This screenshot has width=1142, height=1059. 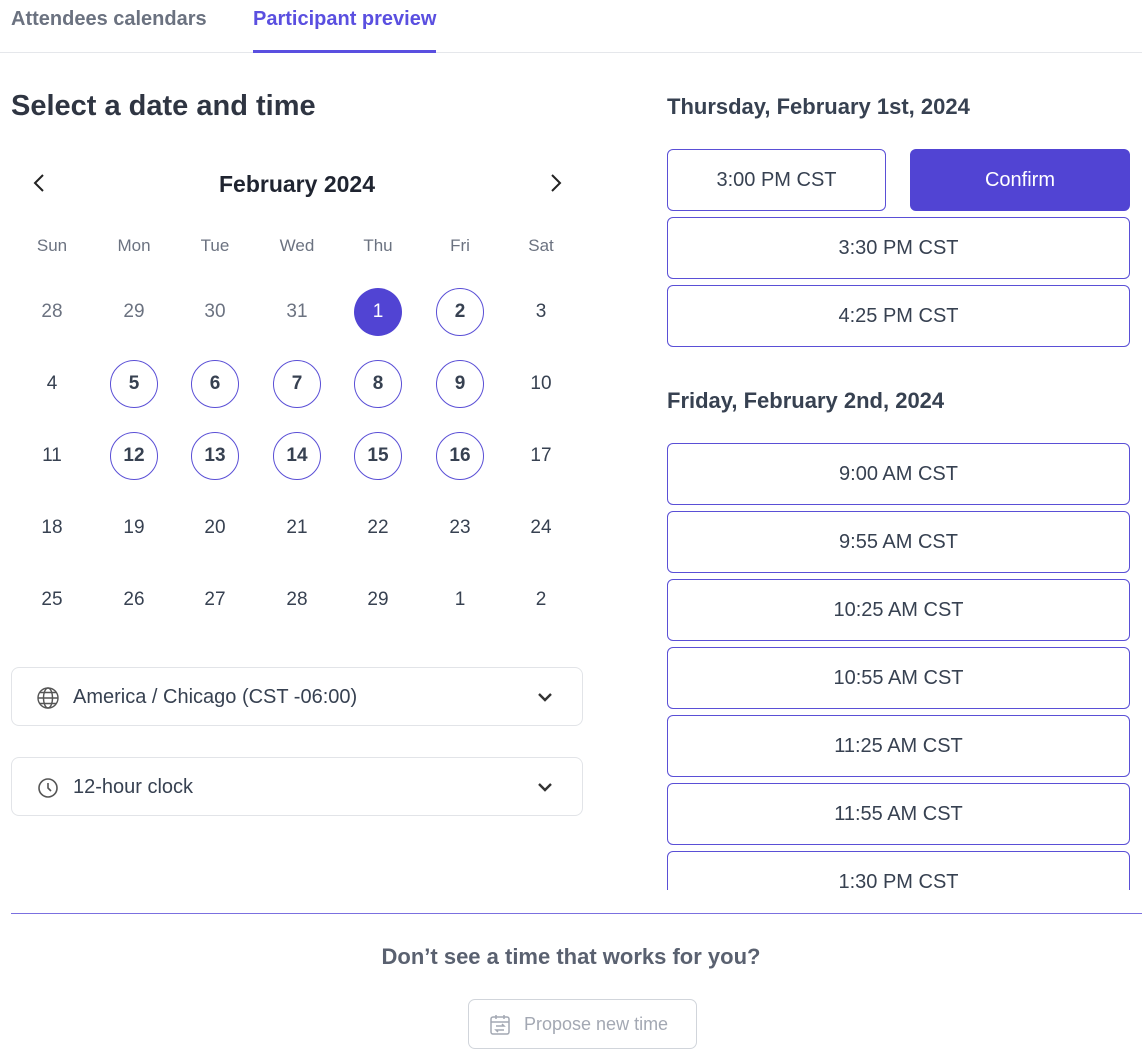 What do you see at coordinates (52, 455) in the screenshot?
I see `calendar-day: 11` at bounding box center [52, 455].